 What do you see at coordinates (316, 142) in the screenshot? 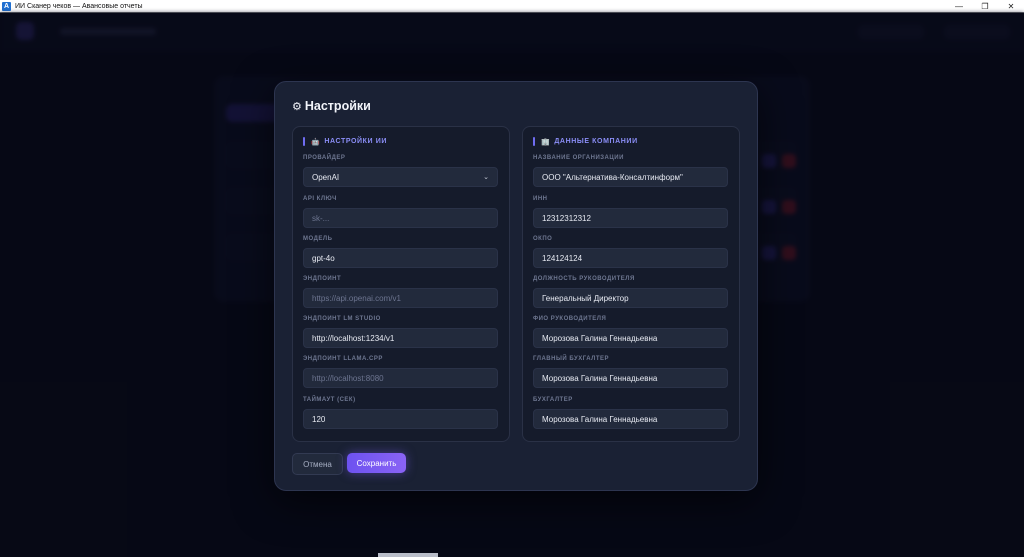
I see `robot-icon: 🤖` at bounding box center [316, 142].